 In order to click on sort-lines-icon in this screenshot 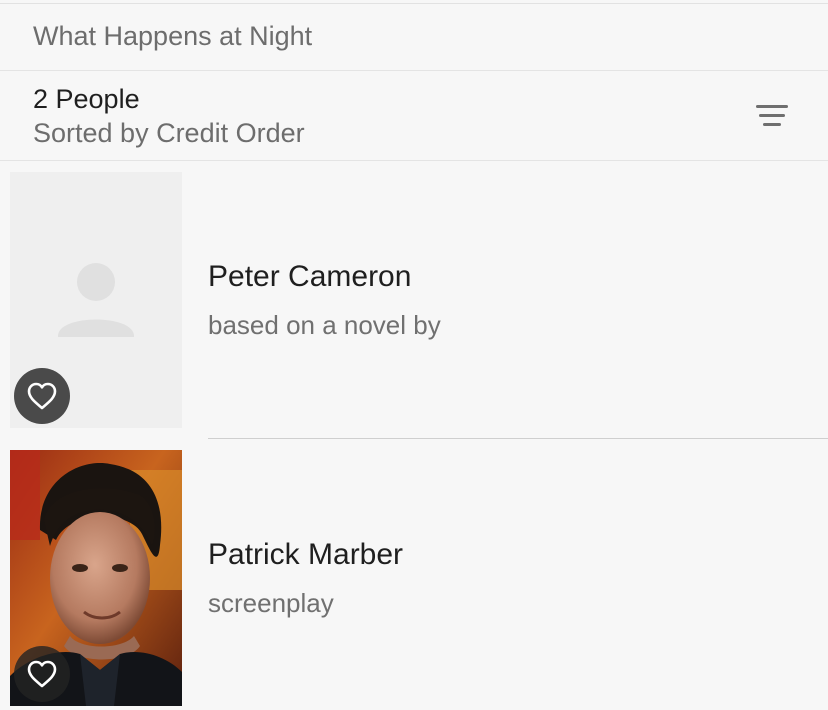, I will do `click(772, 115)`.